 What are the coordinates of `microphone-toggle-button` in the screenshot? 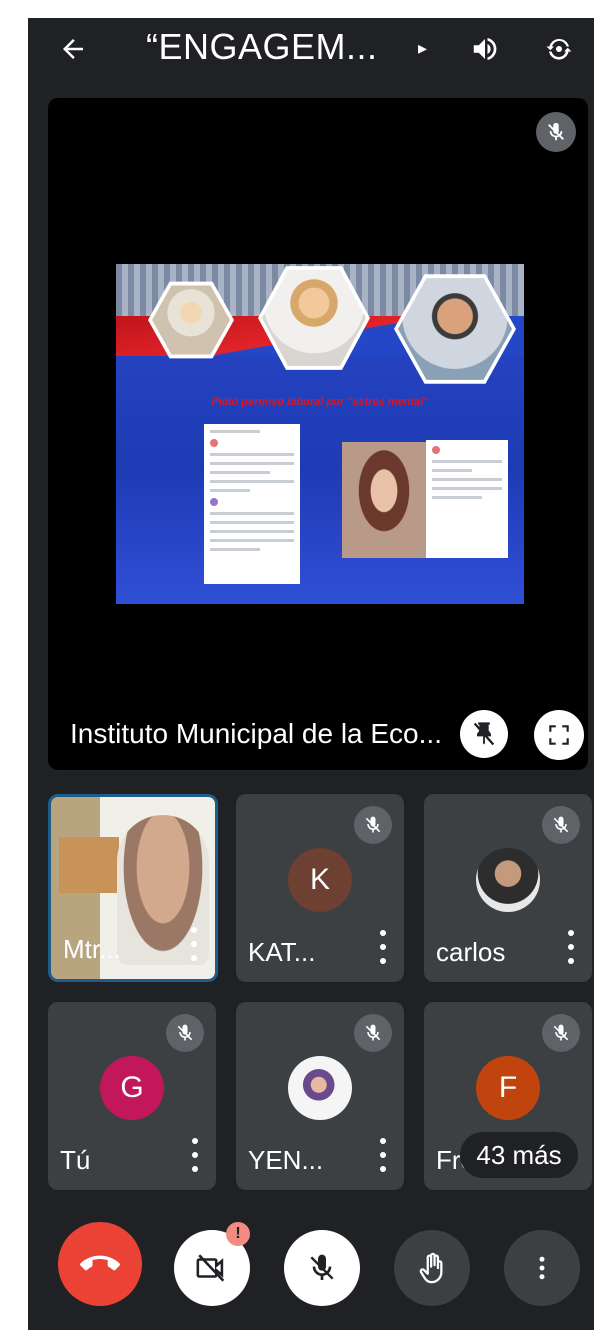 It's located at (322, 1268).